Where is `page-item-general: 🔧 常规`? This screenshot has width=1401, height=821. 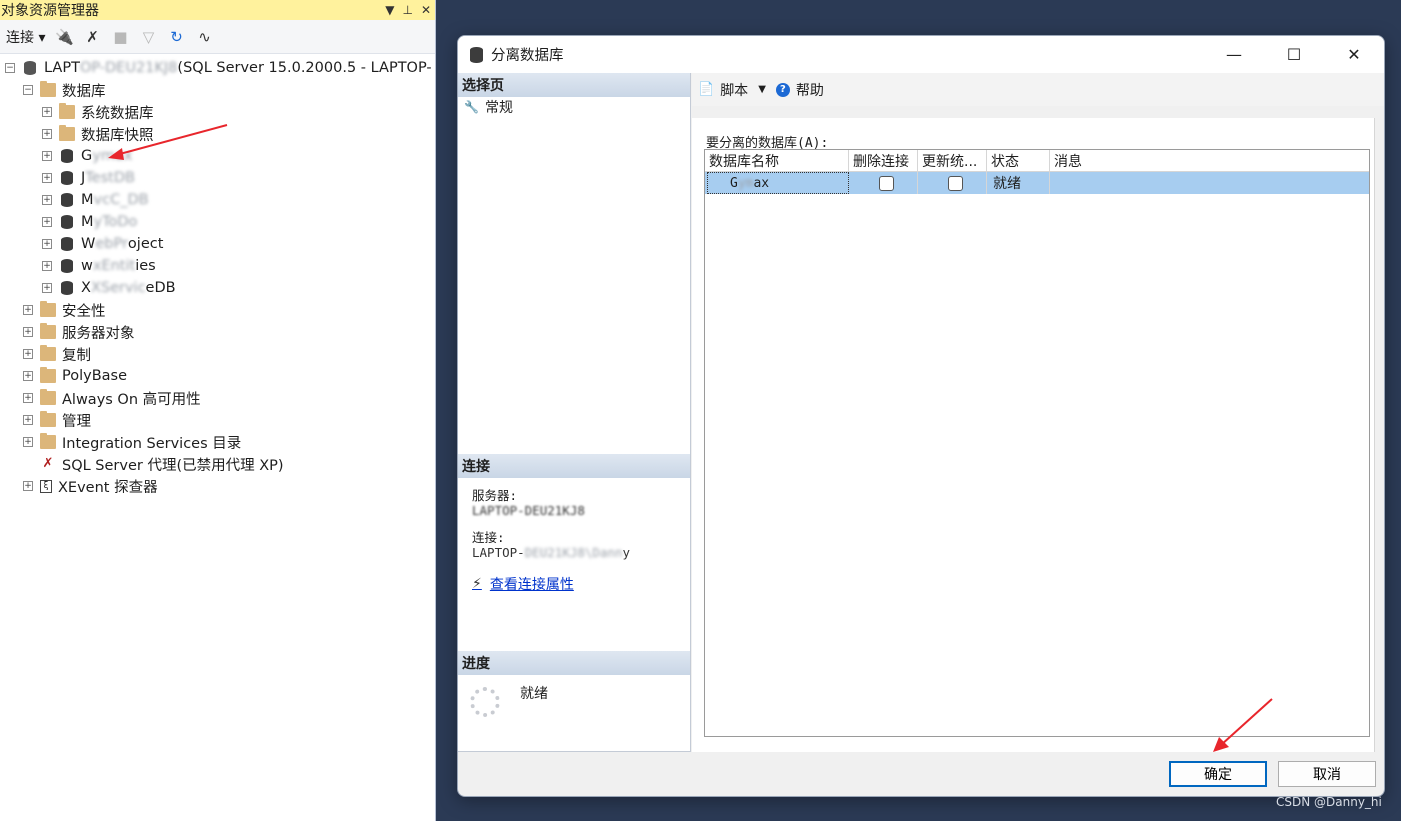 page-item-general: 🔧 常规 is located at coordinates (574, 107).